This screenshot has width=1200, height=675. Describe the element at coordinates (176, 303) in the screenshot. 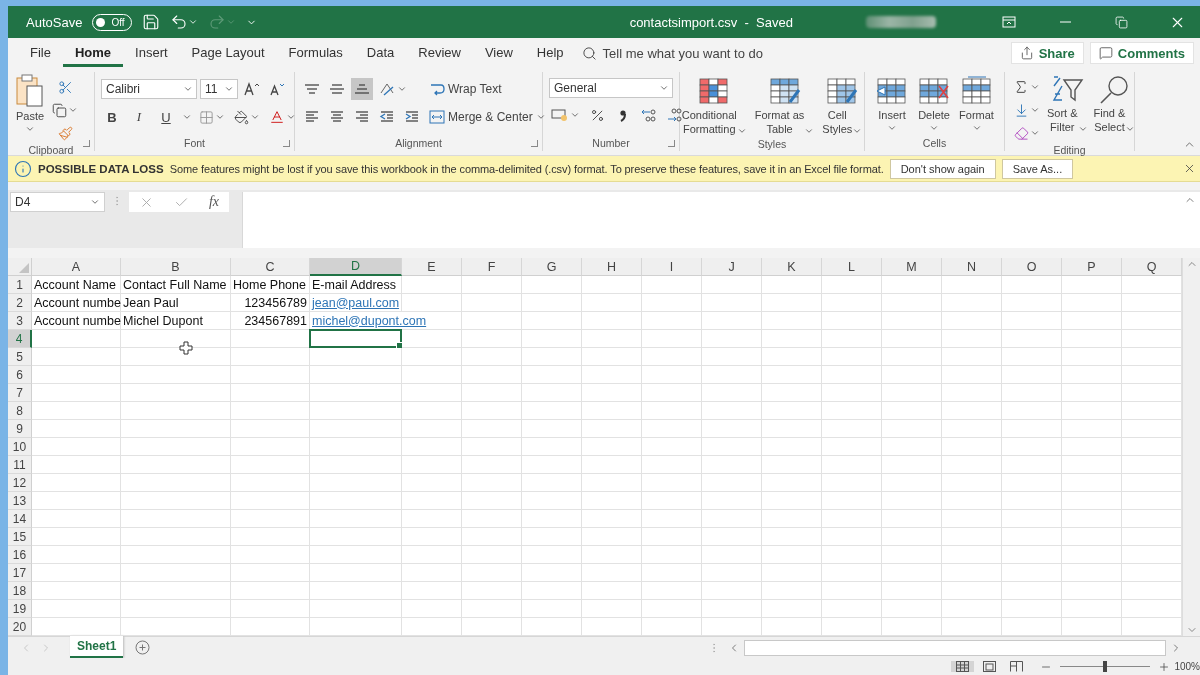

I see `table-cell: Jean Paul` at that location.